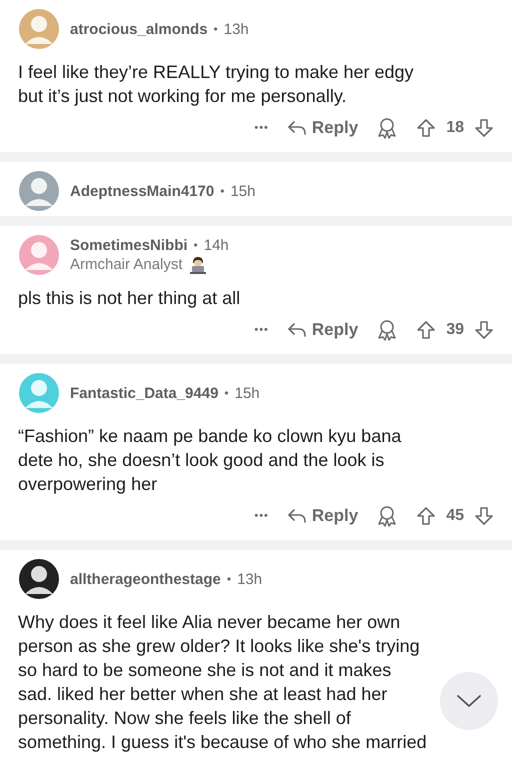  What do you see at coordinates (126, 264) in the screenshot?
I see `user-flair: Armchair Analyst` at bounding box center [126, 264].